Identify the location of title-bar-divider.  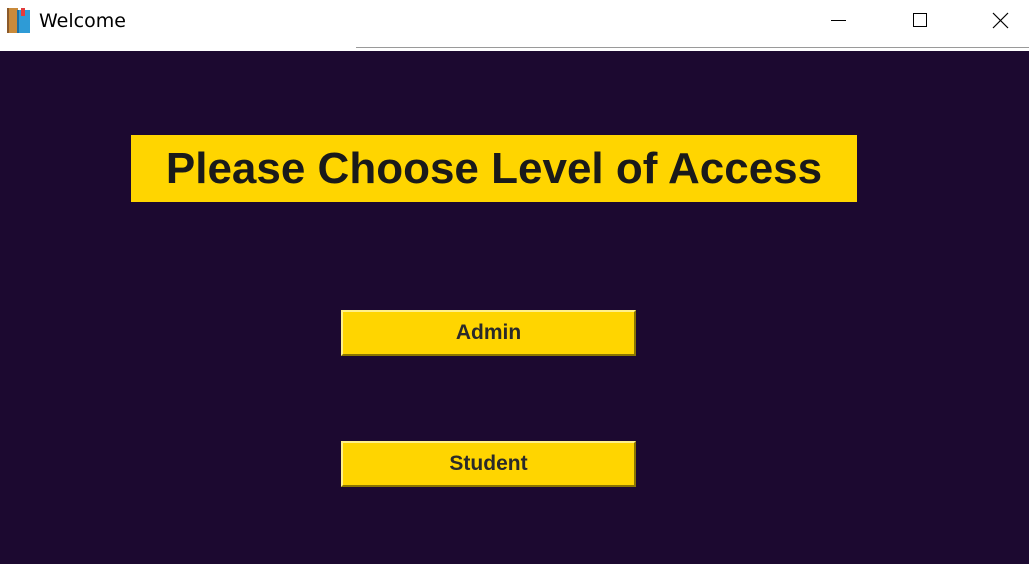
(692, 47).